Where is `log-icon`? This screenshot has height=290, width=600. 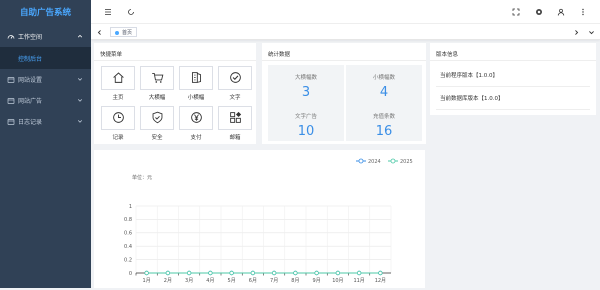 log-icon is located at coordinates (10, 121).